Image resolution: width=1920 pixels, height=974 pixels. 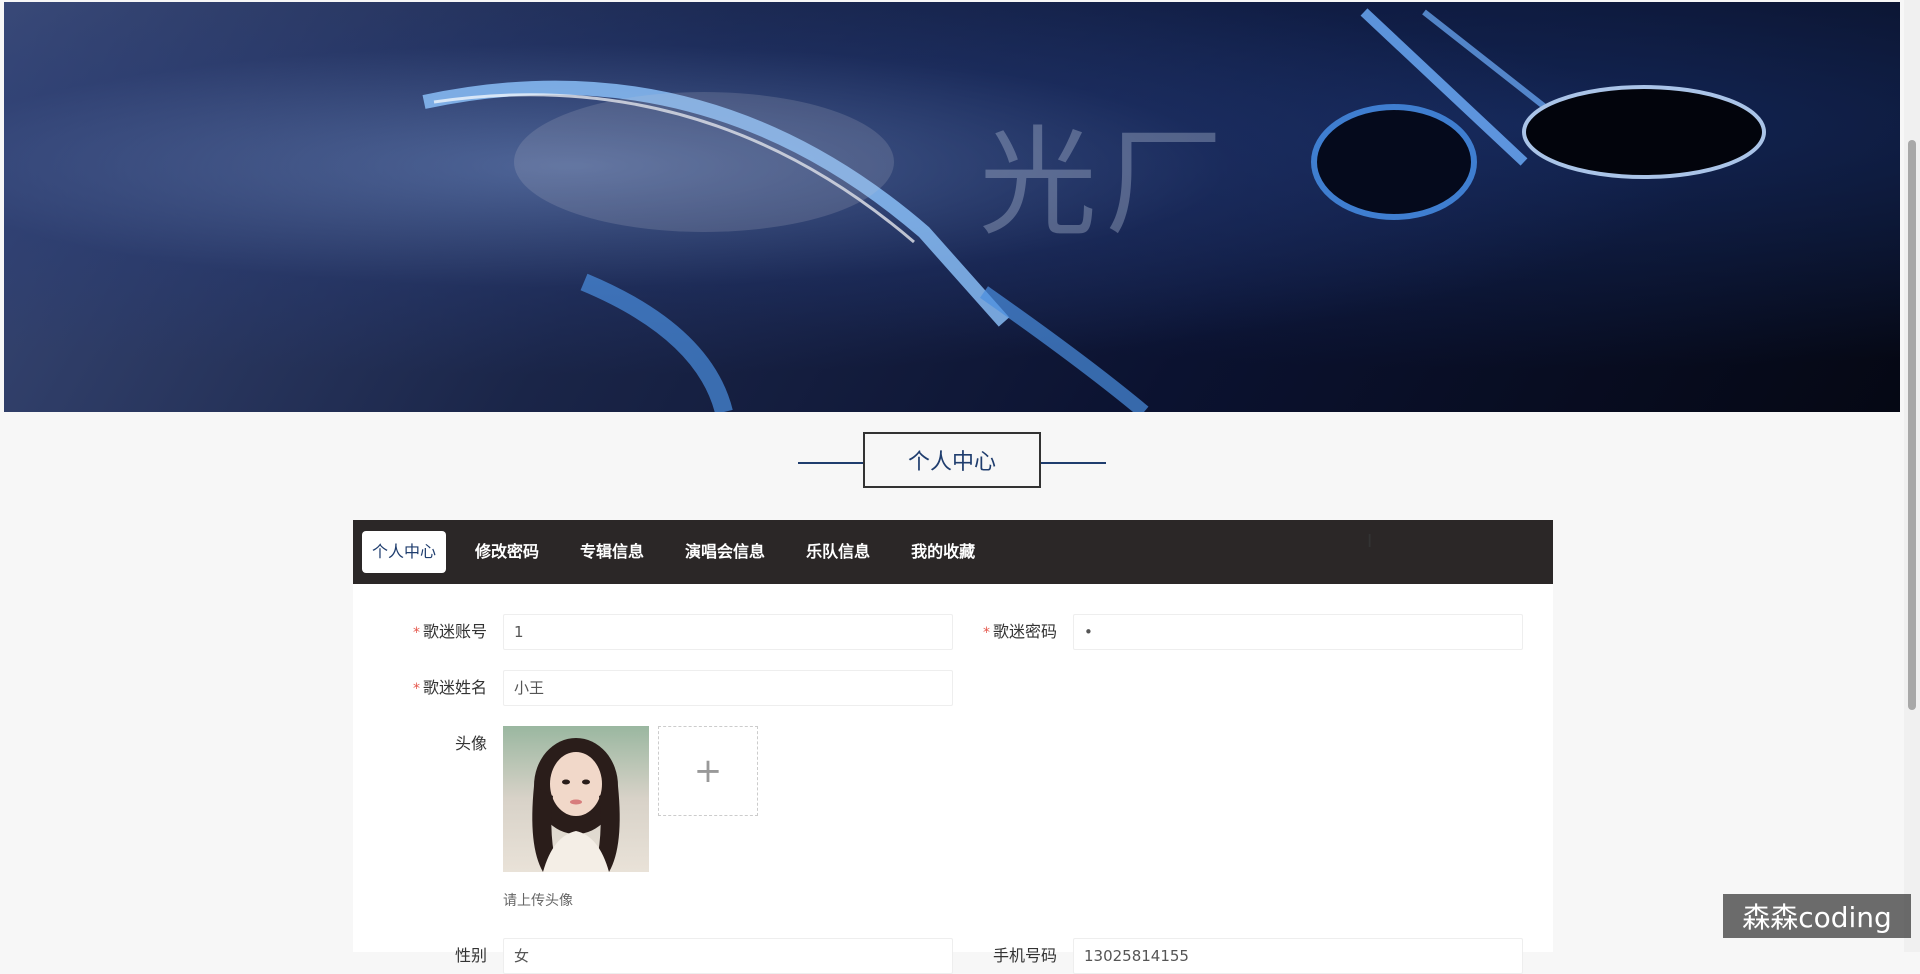 I want to click on scrollbar-thumb, so click(x=1912, y=425).